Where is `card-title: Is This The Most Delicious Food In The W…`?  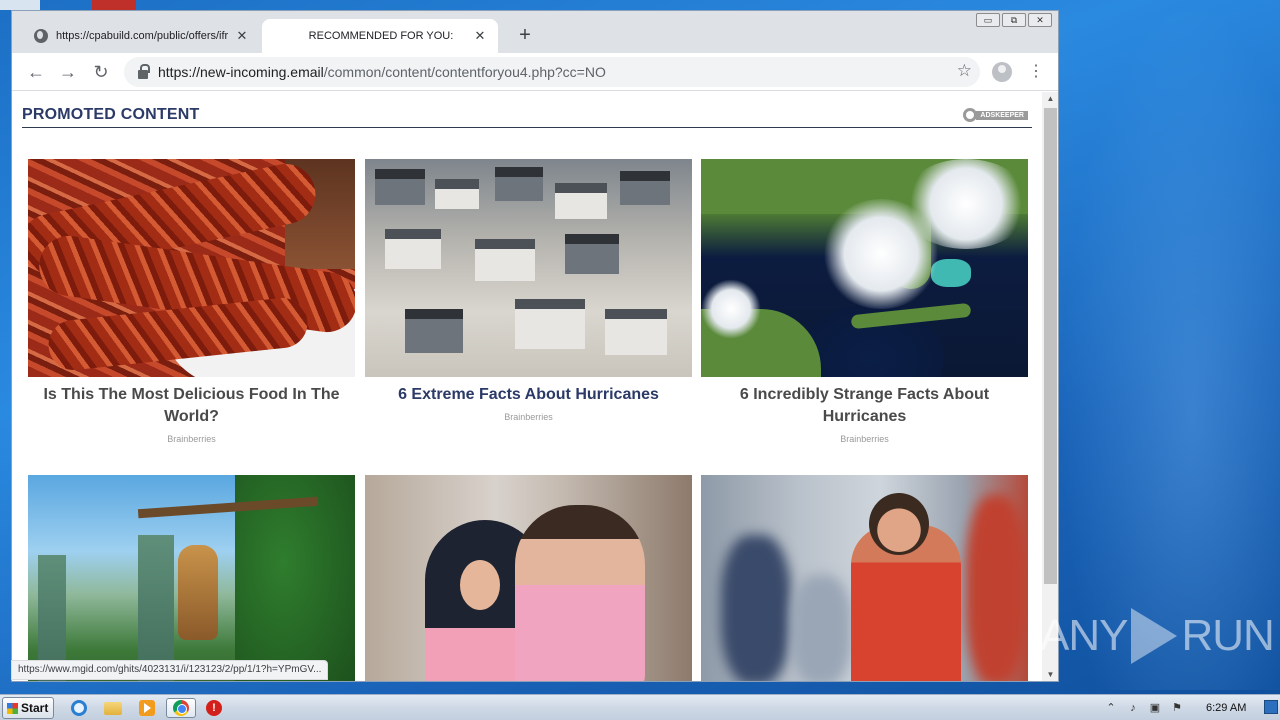
card-title: Is This The Most Delicious Food In The W… is located at coordinates (191, 406).